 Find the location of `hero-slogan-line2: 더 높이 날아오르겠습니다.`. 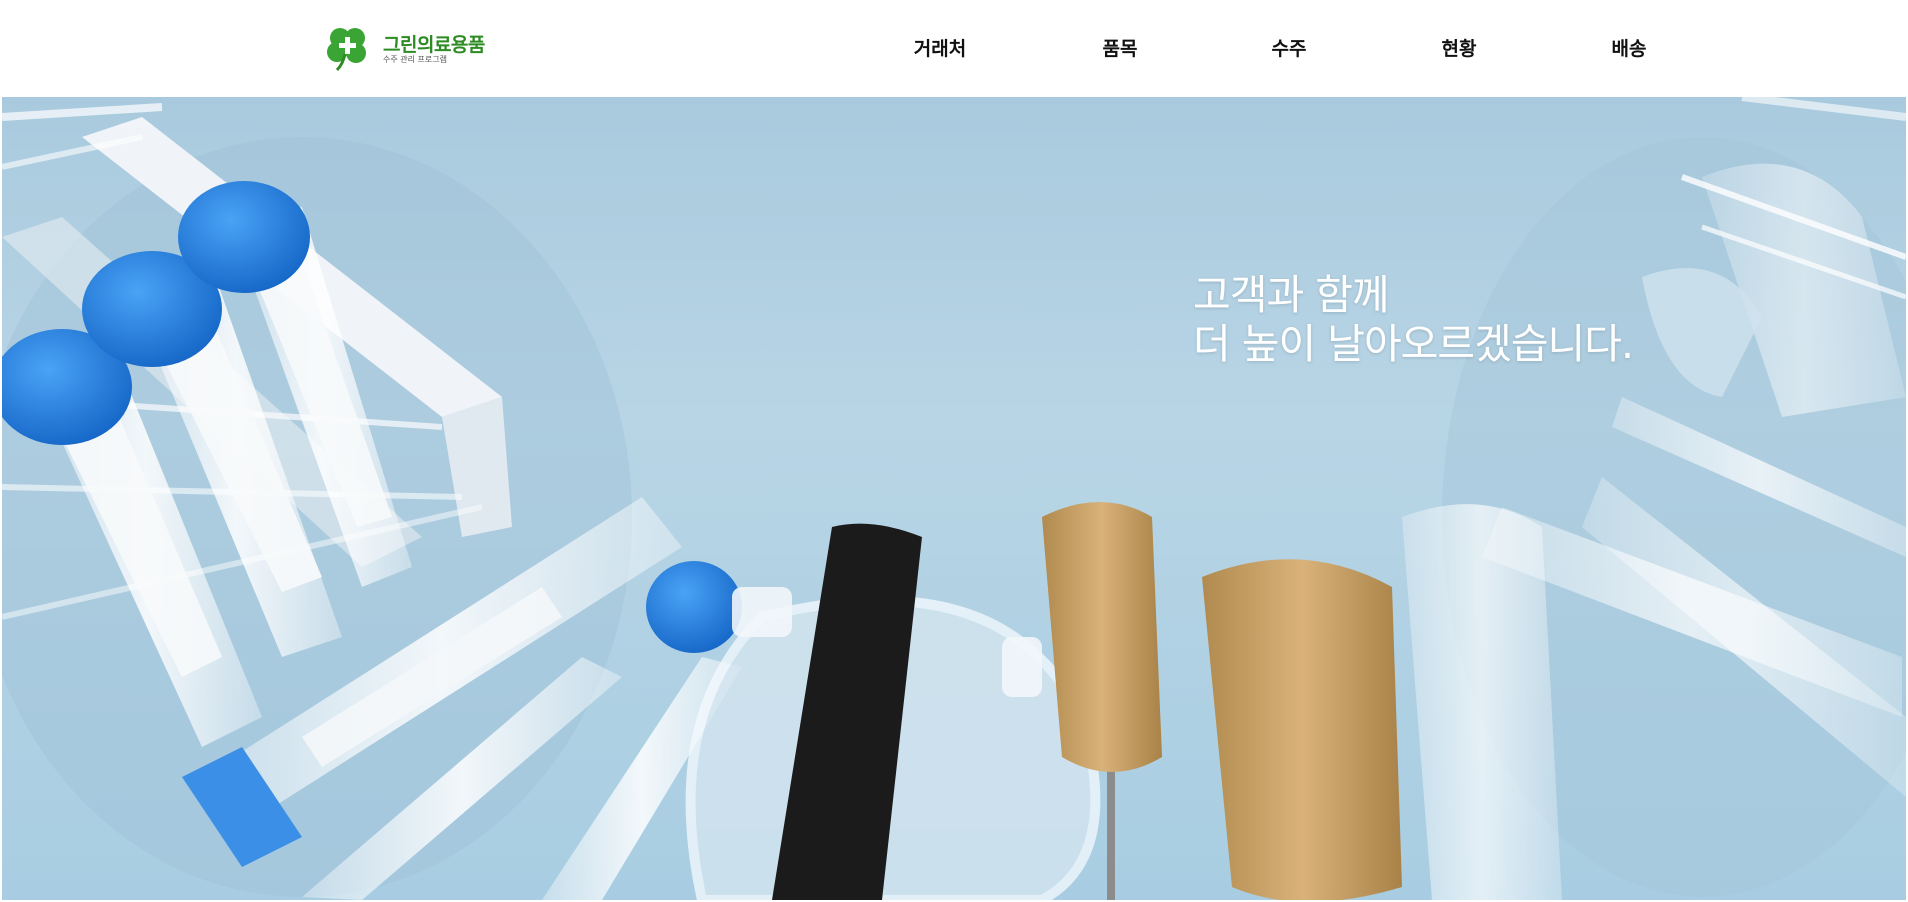

hero-slogan-line2: 더 높이 날아오르겠습니다. is located at coordinates (1413, 344).